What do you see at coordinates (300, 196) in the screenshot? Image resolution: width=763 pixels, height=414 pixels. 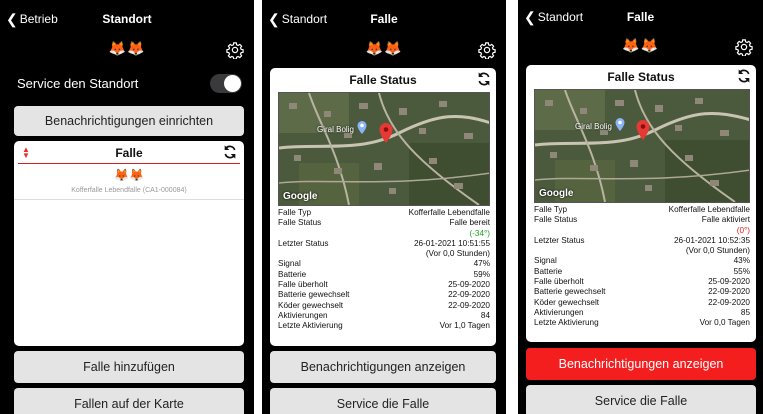 I see `google-logo: Google` at bounding box center [300, 196].